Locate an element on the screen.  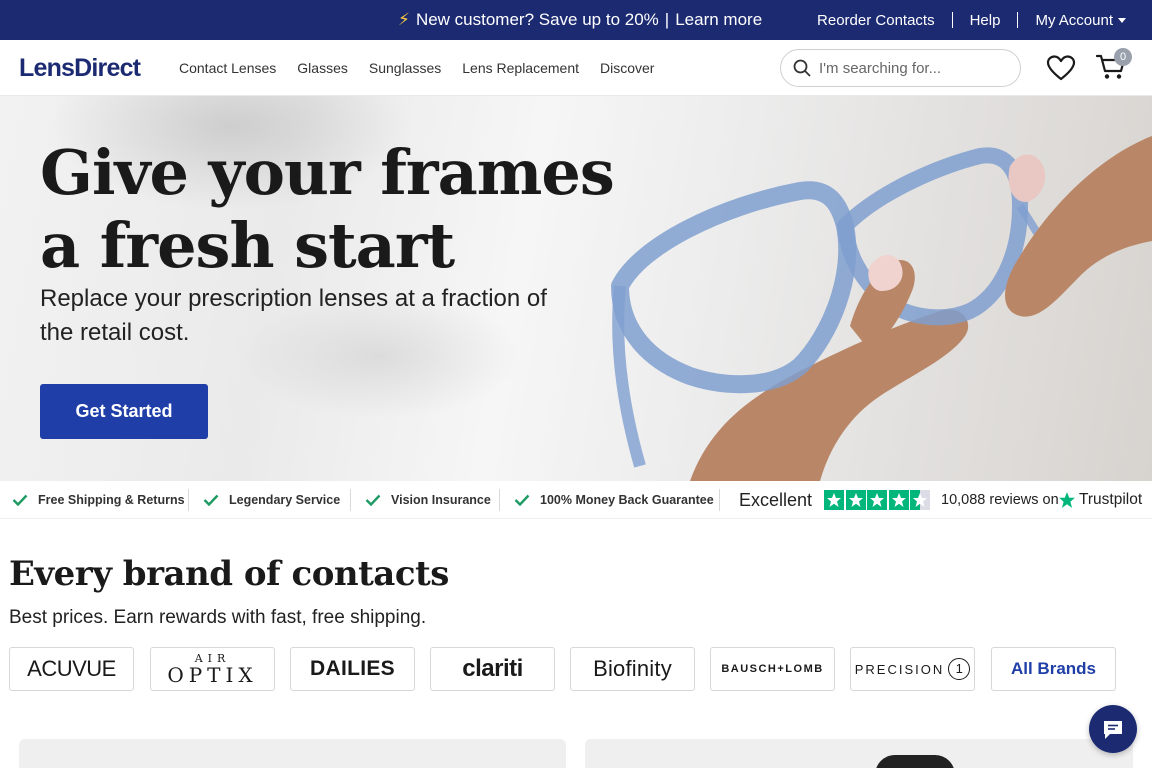
all-brands-label: All Brands is located at coordinates (1053, 668).